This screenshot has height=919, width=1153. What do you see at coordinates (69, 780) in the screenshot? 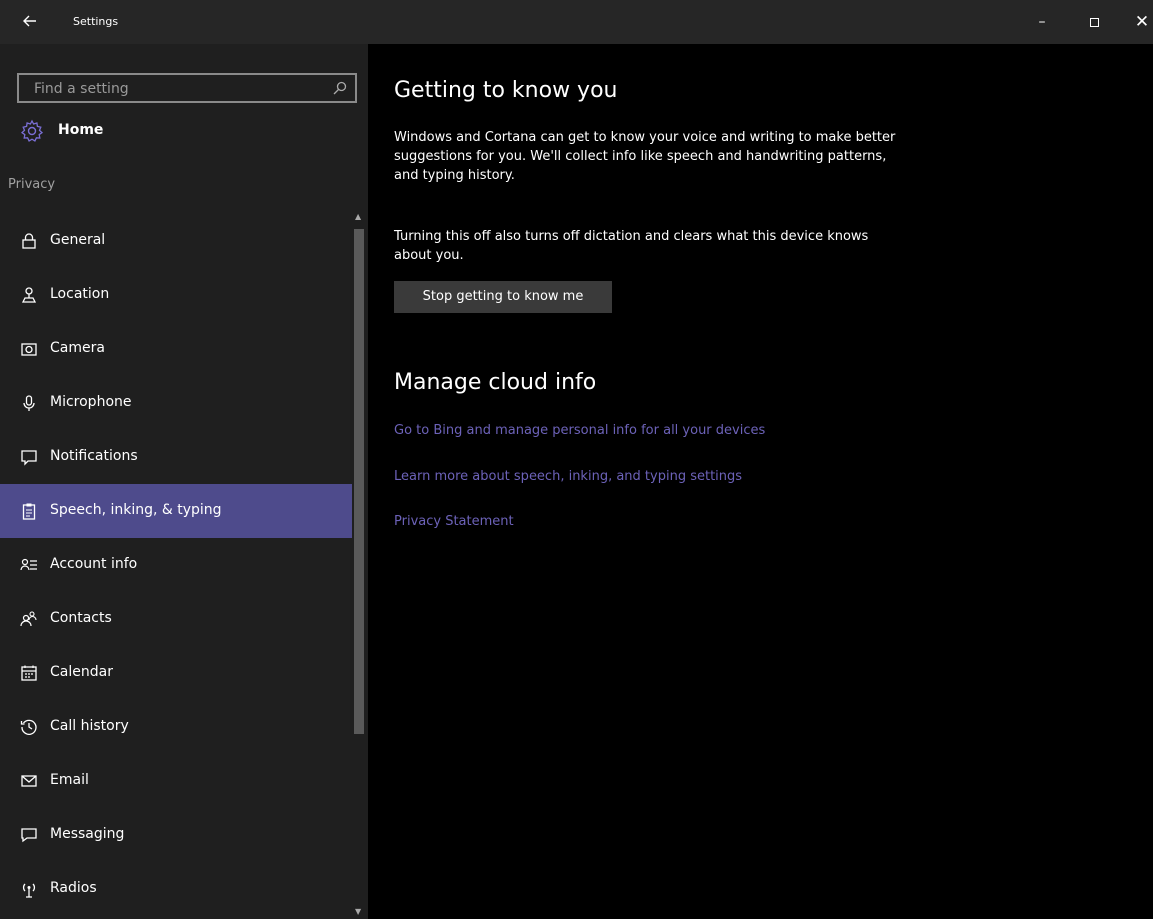
I see `sidebar-item-label: Email` at bounding box center [69, 780].